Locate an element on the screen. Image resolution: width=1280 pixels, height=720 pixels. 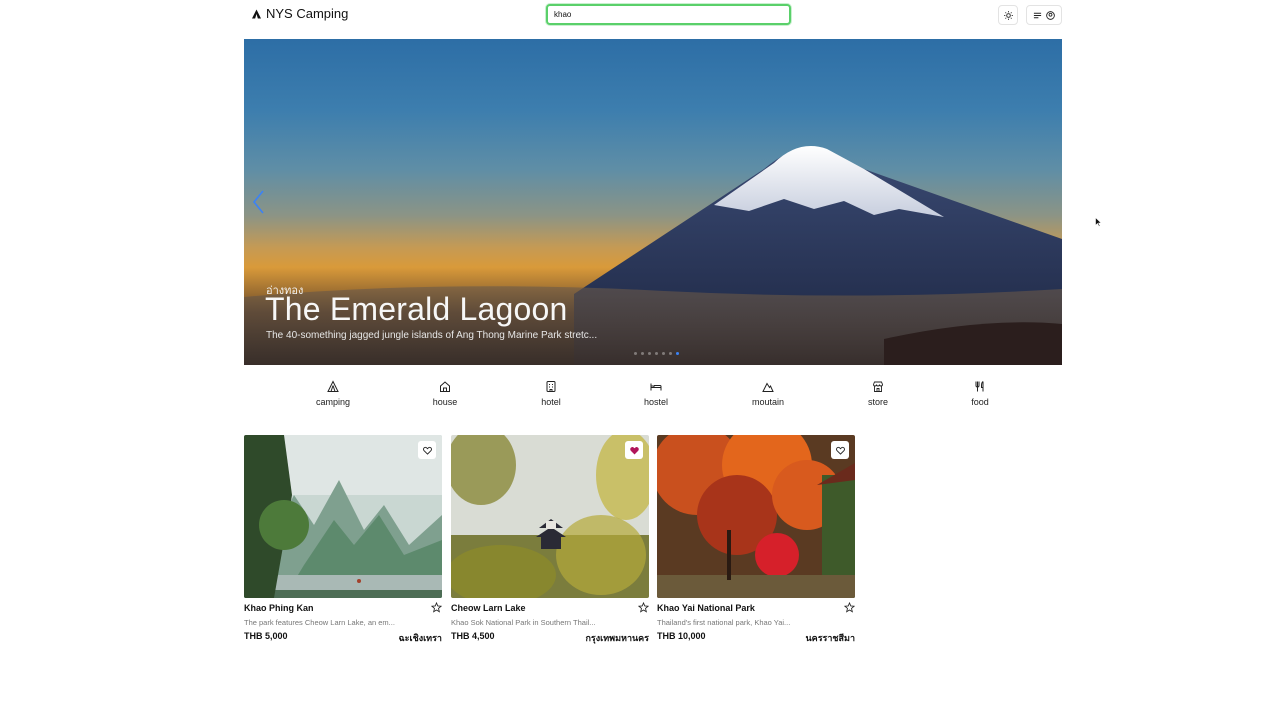
brand-link: NYS Camping is located at coordinates (300, 13).